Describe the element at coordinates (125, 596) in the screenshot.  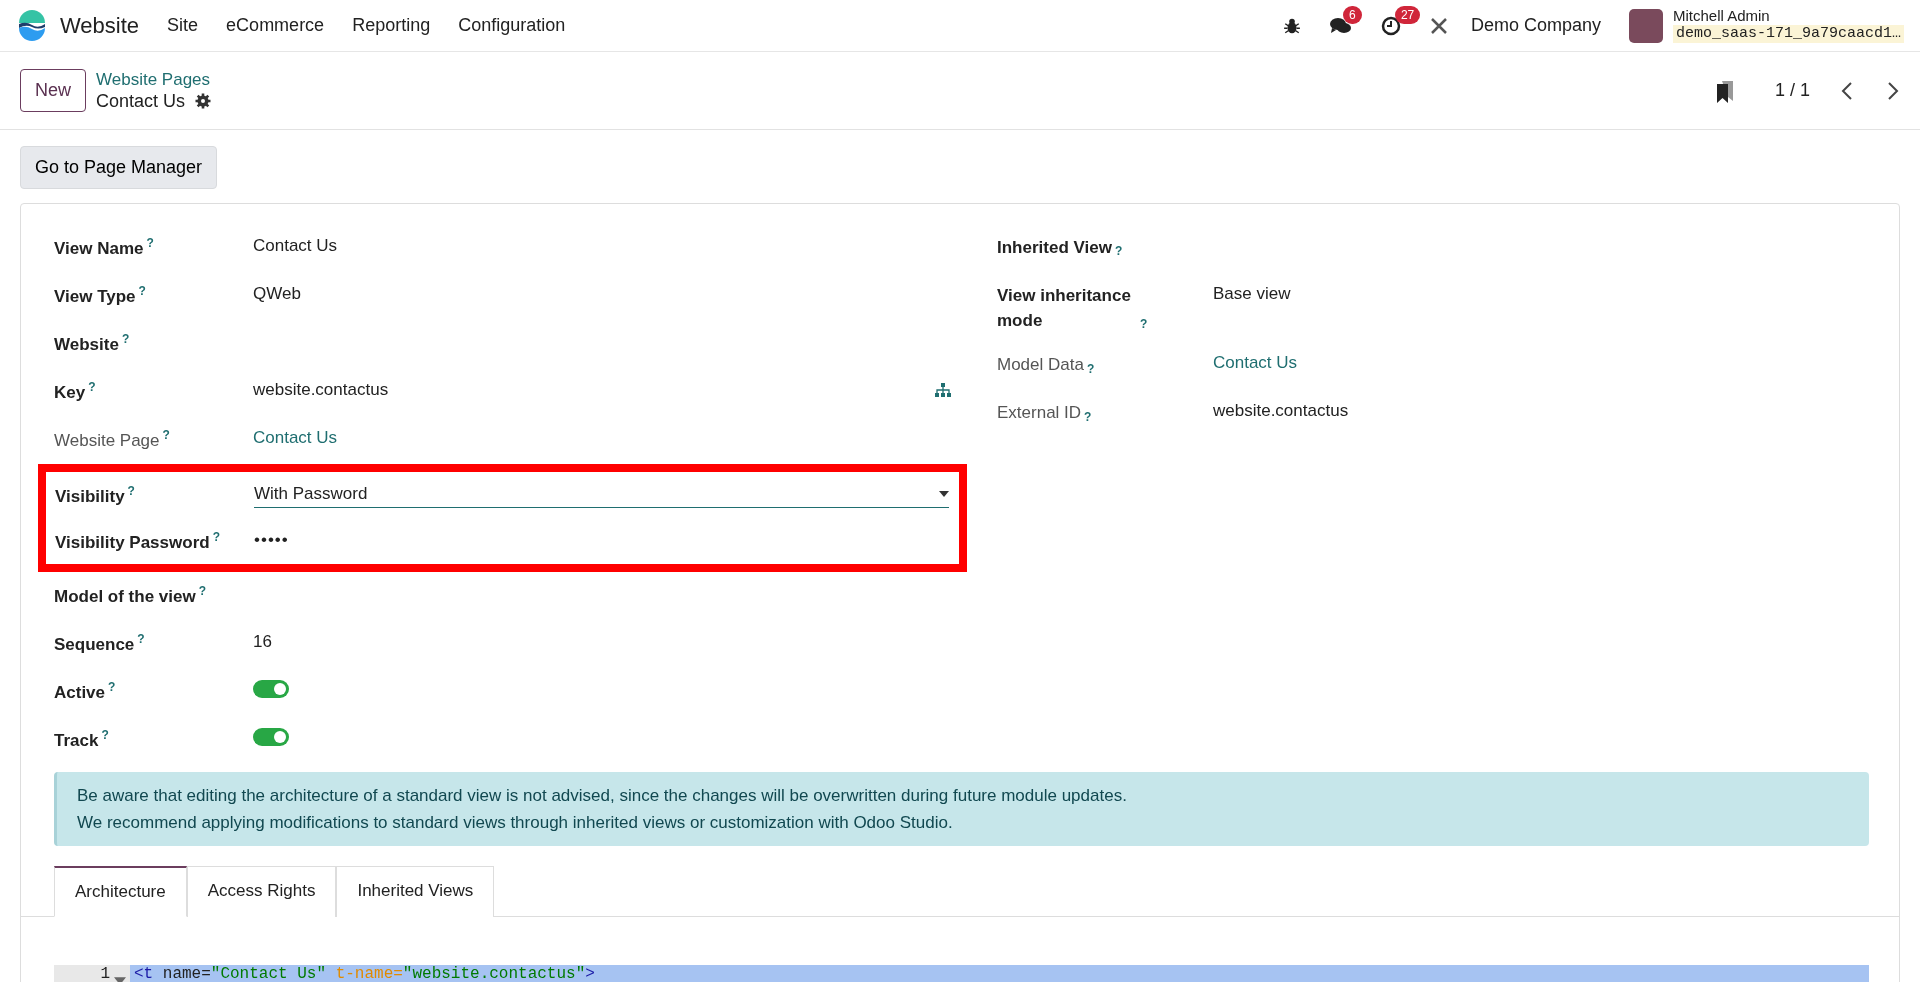
I see `field-label: Model of the view` at that location.